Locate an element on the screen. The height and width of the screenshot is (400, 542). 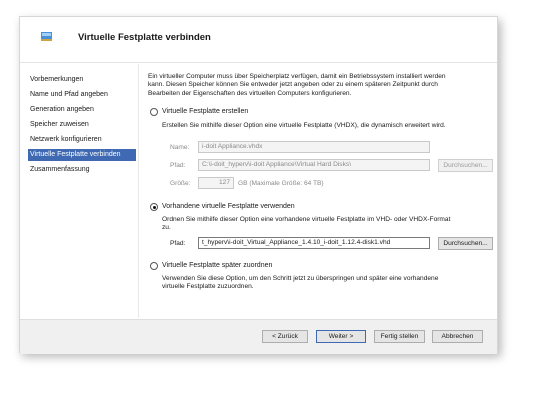
size-label: Größe: is located at coordinates (180, 183).